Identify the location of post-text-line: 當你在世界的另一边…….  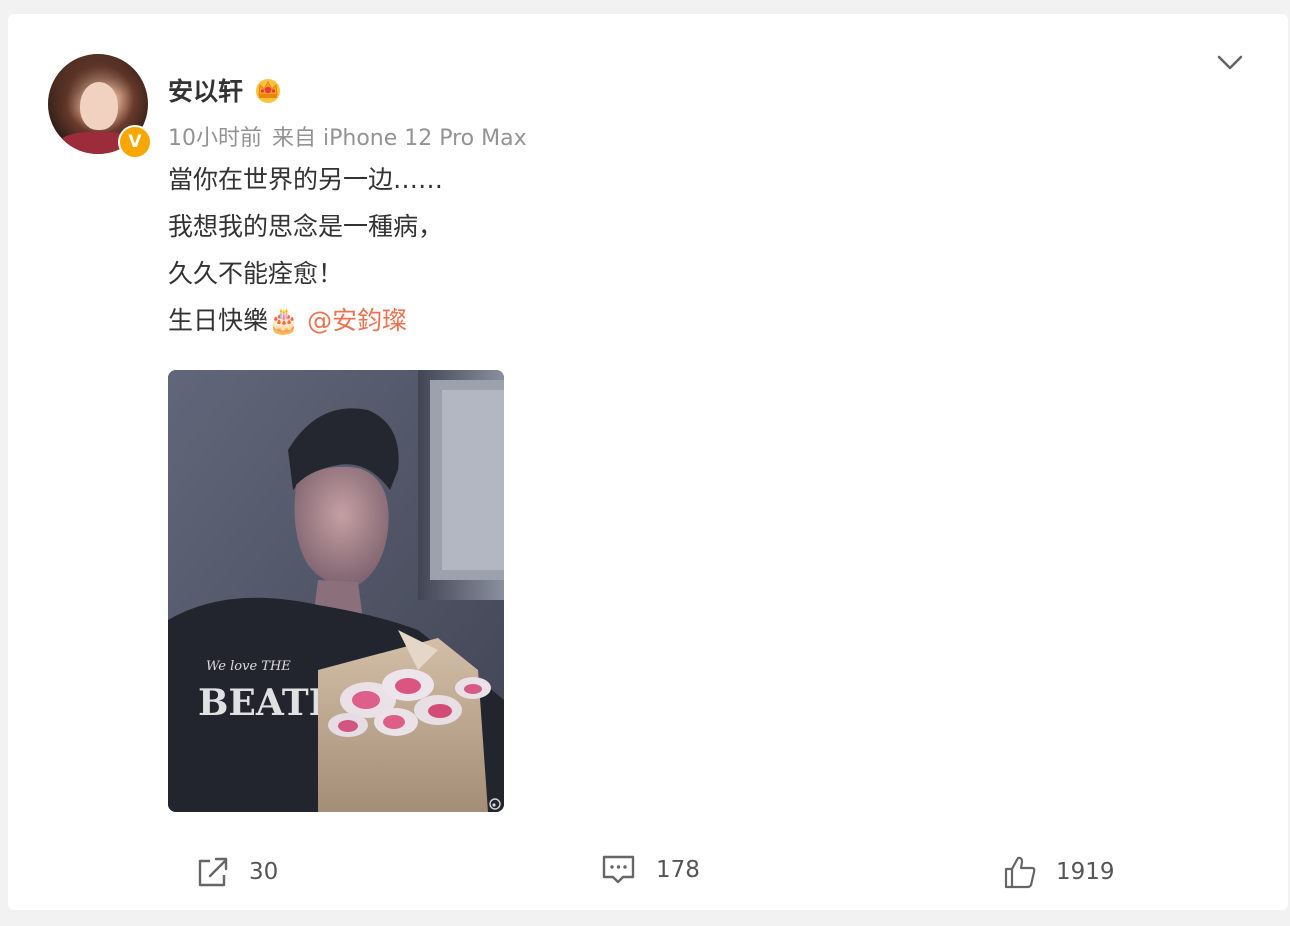
(306, 179).